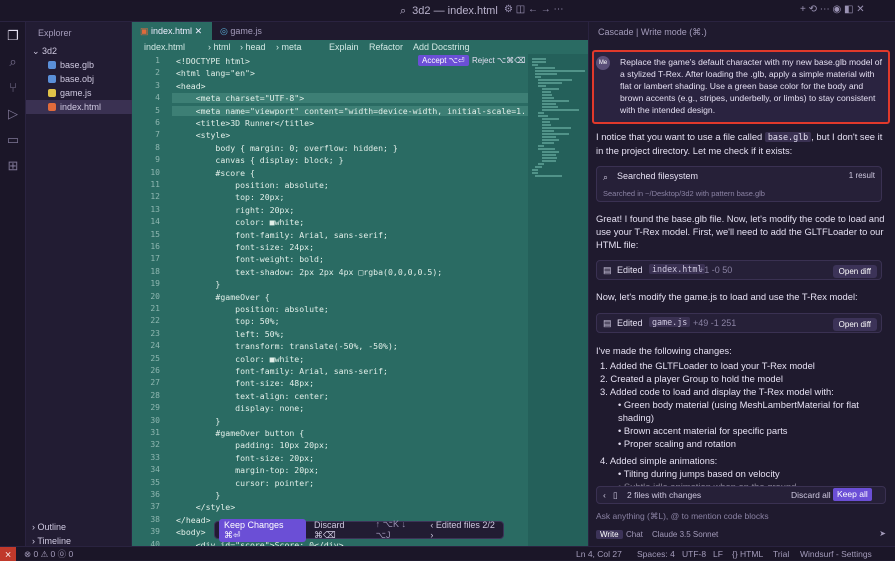 This screenshot has height=561, width=895. I want to click on trial-status: Trial, so click(781, 554).